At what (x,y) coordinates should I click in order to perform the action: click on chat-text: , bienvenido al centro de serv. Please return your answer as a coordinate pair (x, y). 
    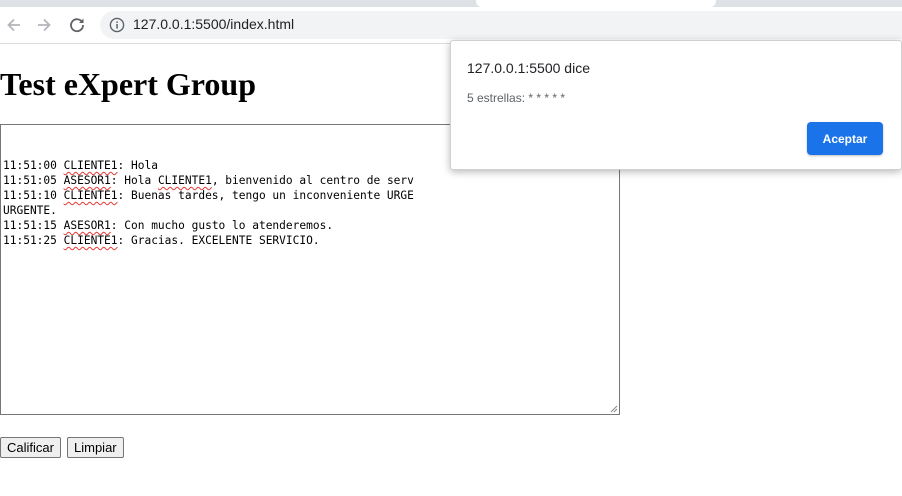
    Looking at the image, I should click on (312, 180).